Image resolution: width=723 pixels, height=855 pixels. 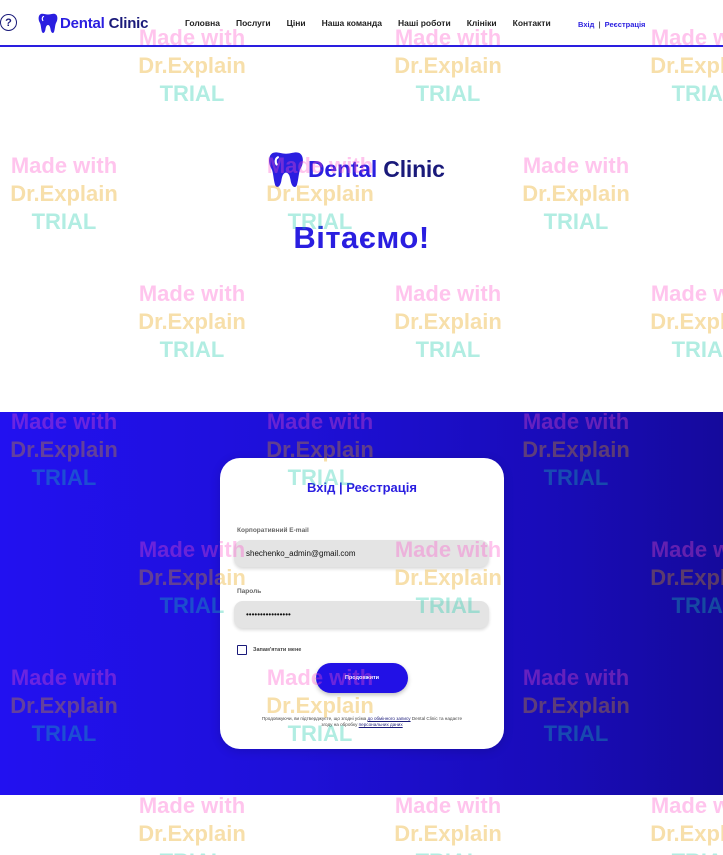 I want to click on auth-links: Вхід | Реєстрація, so click(x=611, y=24).